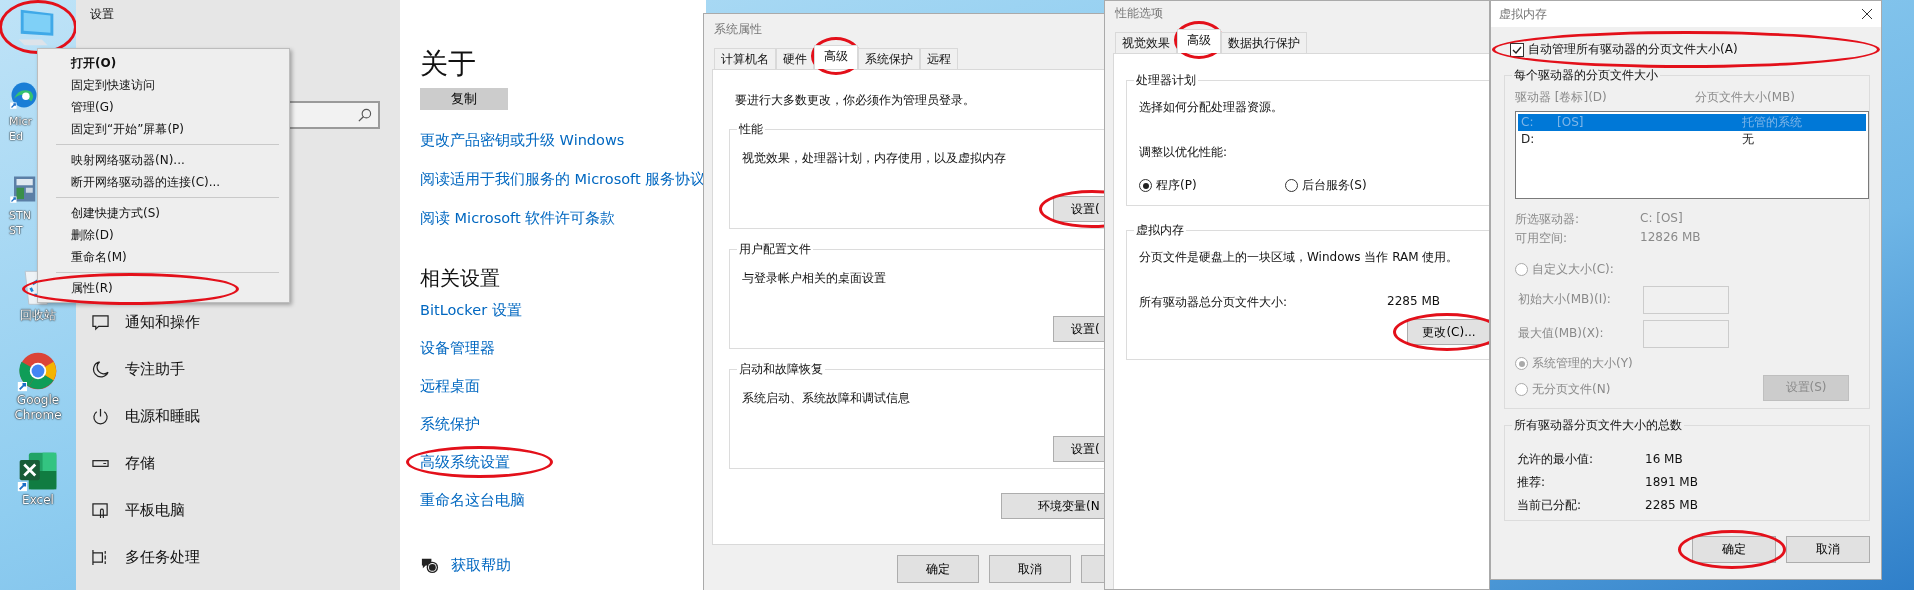 The width and height of the screenshot is (1914, 590). What do you see at coordinates (1053, 506) in the screenshot?
I see `environment-variables-button: 环境变量(N` at bounding box center [1053, 506].